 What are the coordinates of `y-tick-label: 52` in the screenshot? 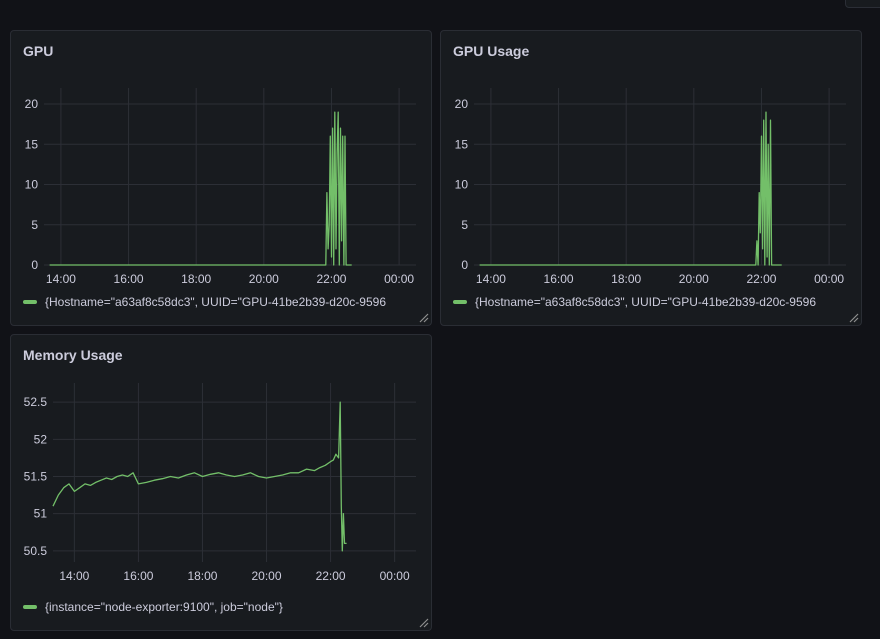 It's located at (41, 439).